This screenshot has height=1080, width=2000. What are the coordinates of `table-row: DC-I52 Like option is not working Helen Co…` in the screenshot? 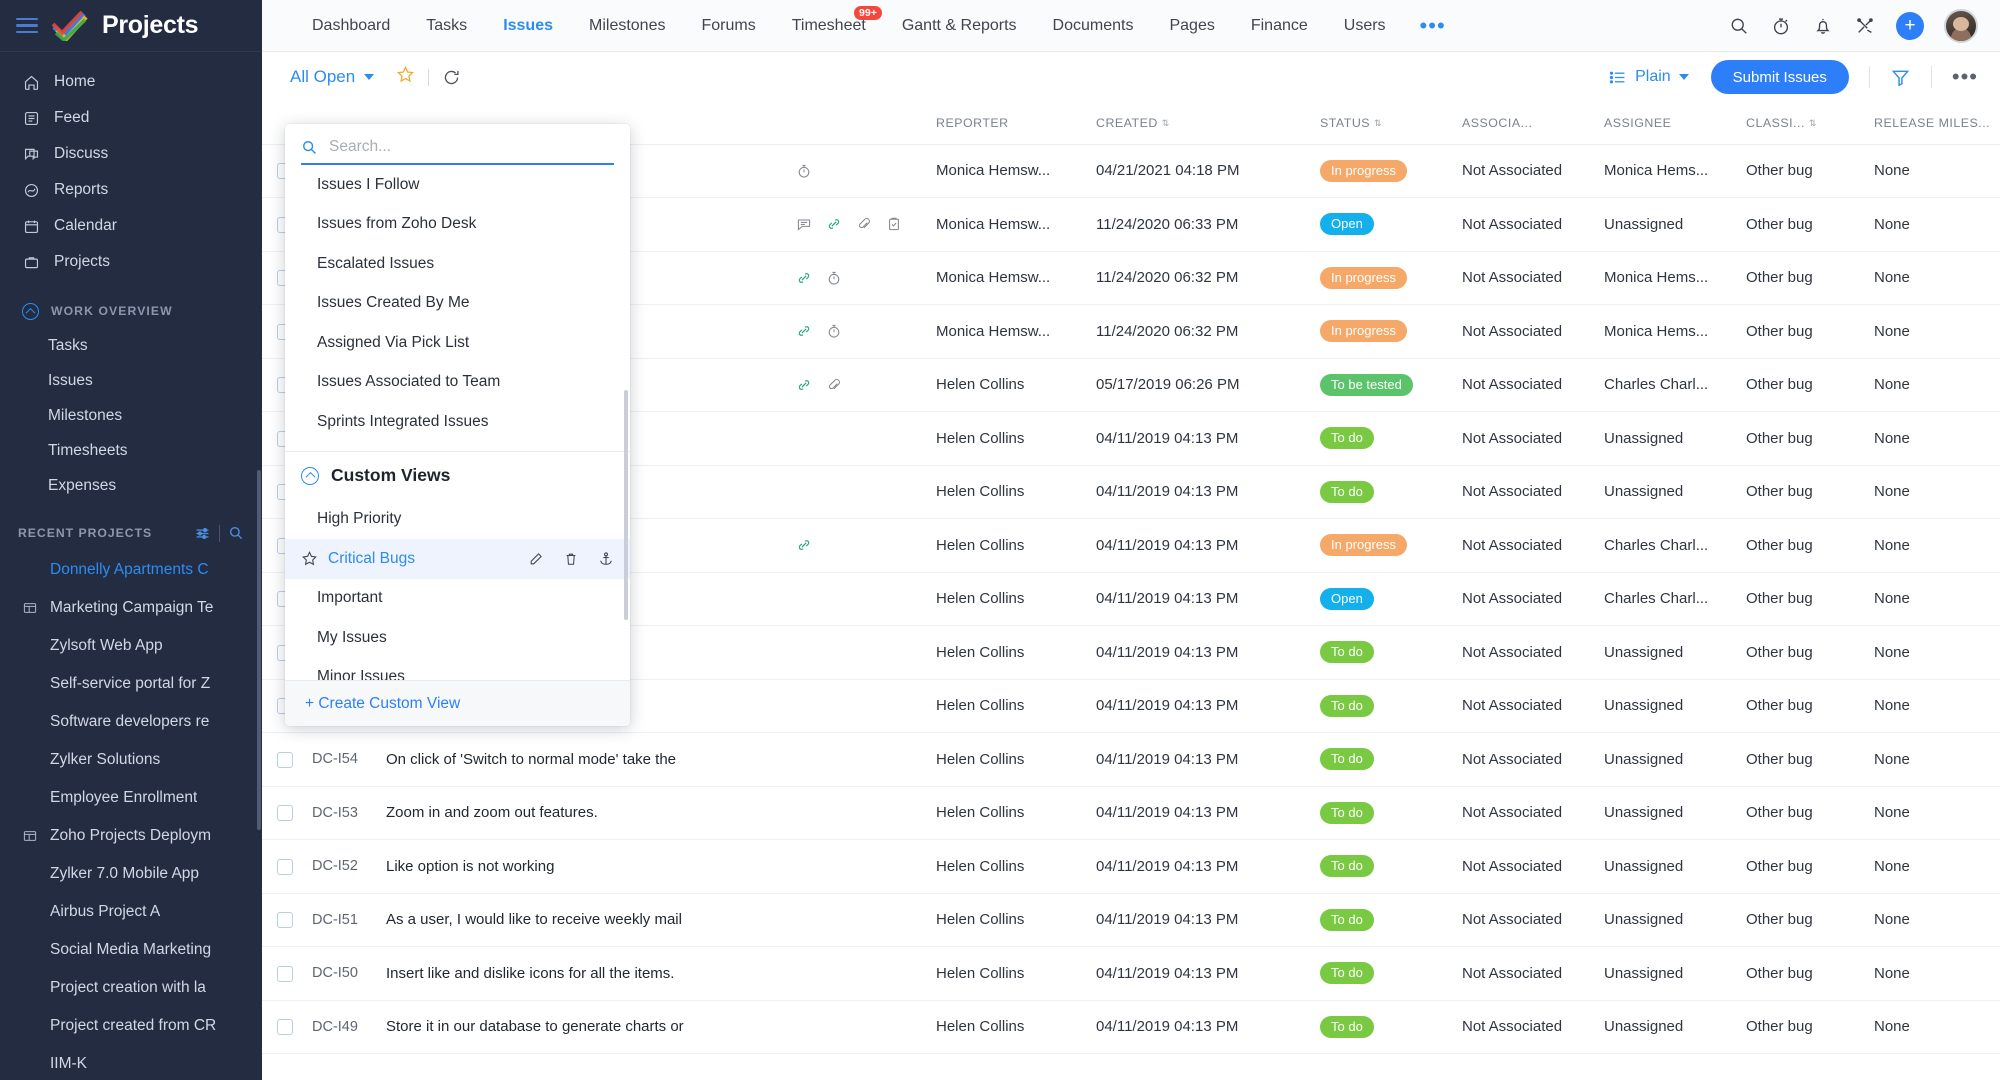 It's located at (1131, 866).